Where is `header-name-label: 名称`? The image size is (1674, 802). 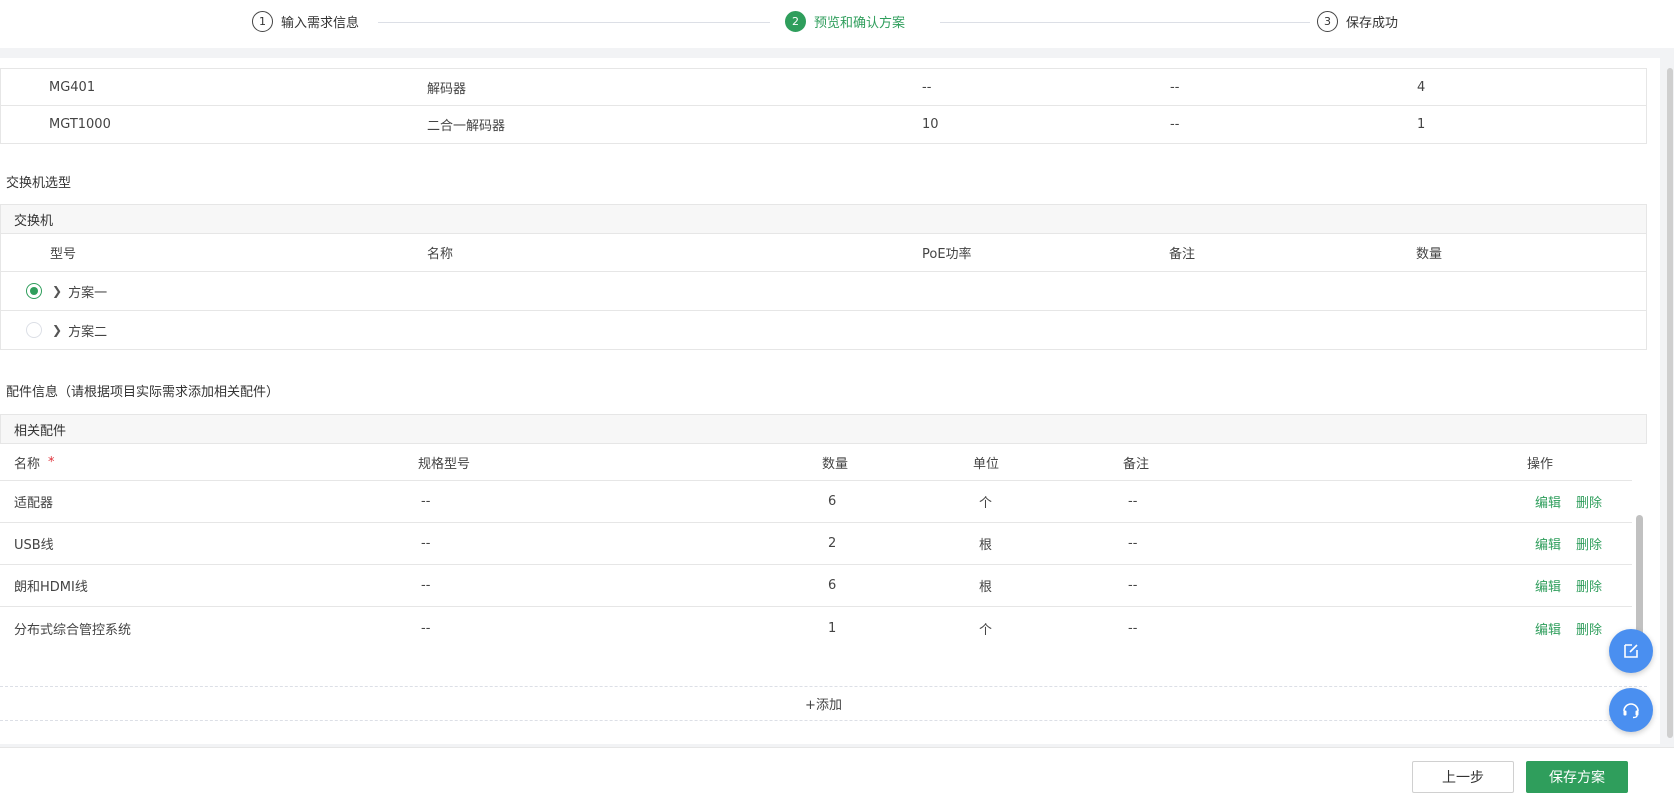 header-name-label: 名称 is located at coordinates (27, 464).